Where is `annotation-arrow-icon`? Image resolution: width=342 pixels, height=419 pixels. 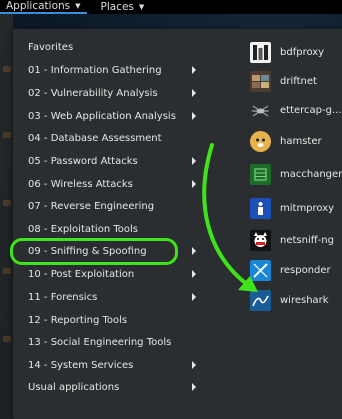
annotation-arrow-icon is located at coordinates (230, 217).